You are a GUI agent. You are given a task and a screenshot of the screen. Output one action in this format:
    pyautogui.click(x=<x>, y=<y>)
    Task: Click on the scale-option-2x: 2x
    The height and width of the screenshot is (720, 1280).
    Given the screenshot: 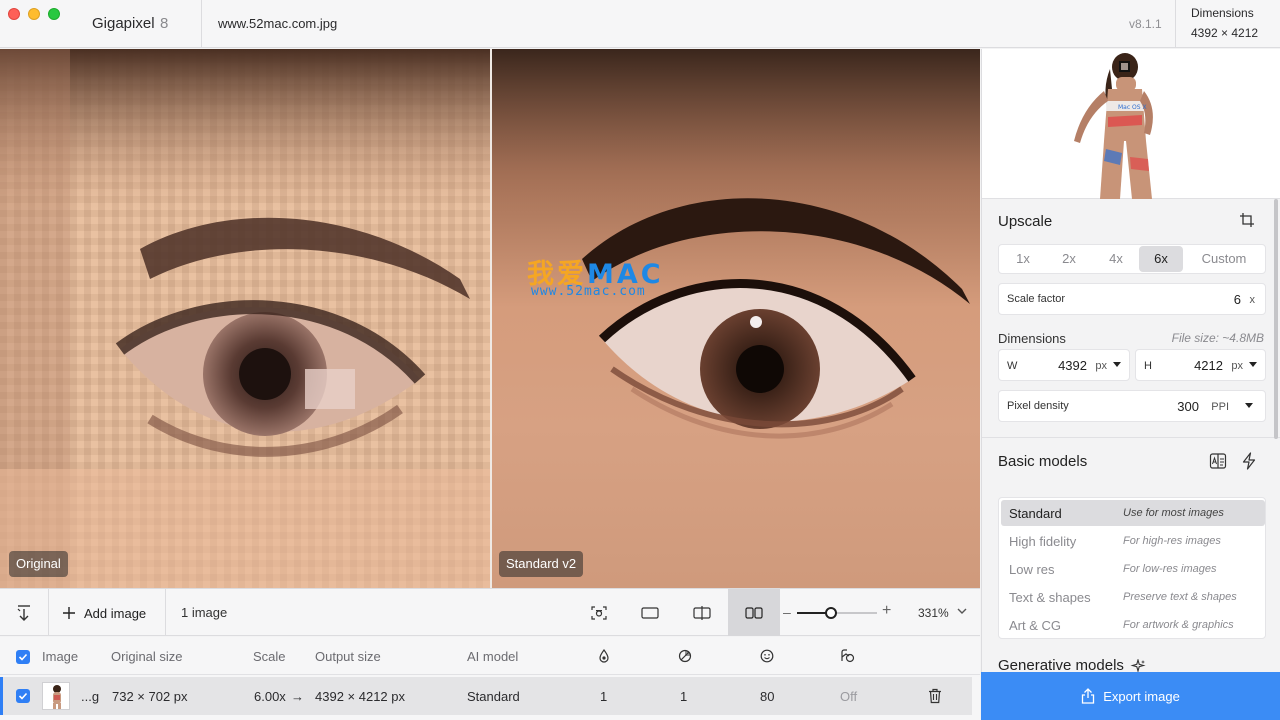 What is the action you would take?
    pyautogui.click(x=1069, y=259)
    